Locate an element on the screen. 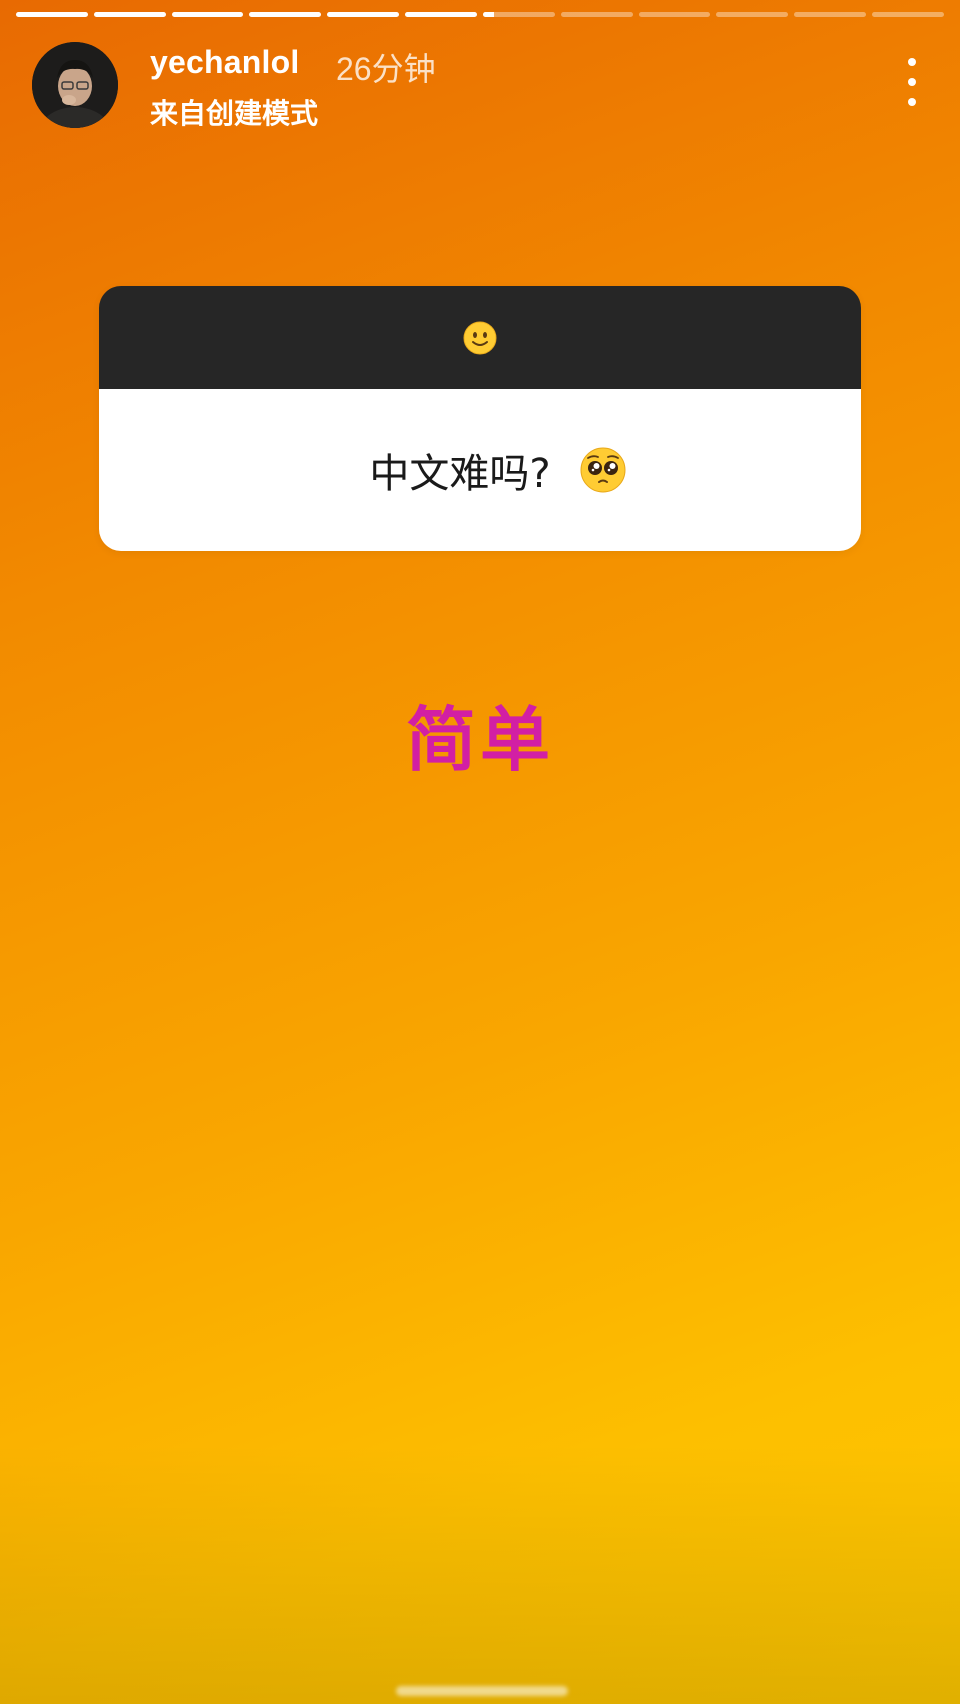 The height and width of the screenshot is (1704, 960). story-source-label: 来自创建模式 is located at coordinates (234, 112).